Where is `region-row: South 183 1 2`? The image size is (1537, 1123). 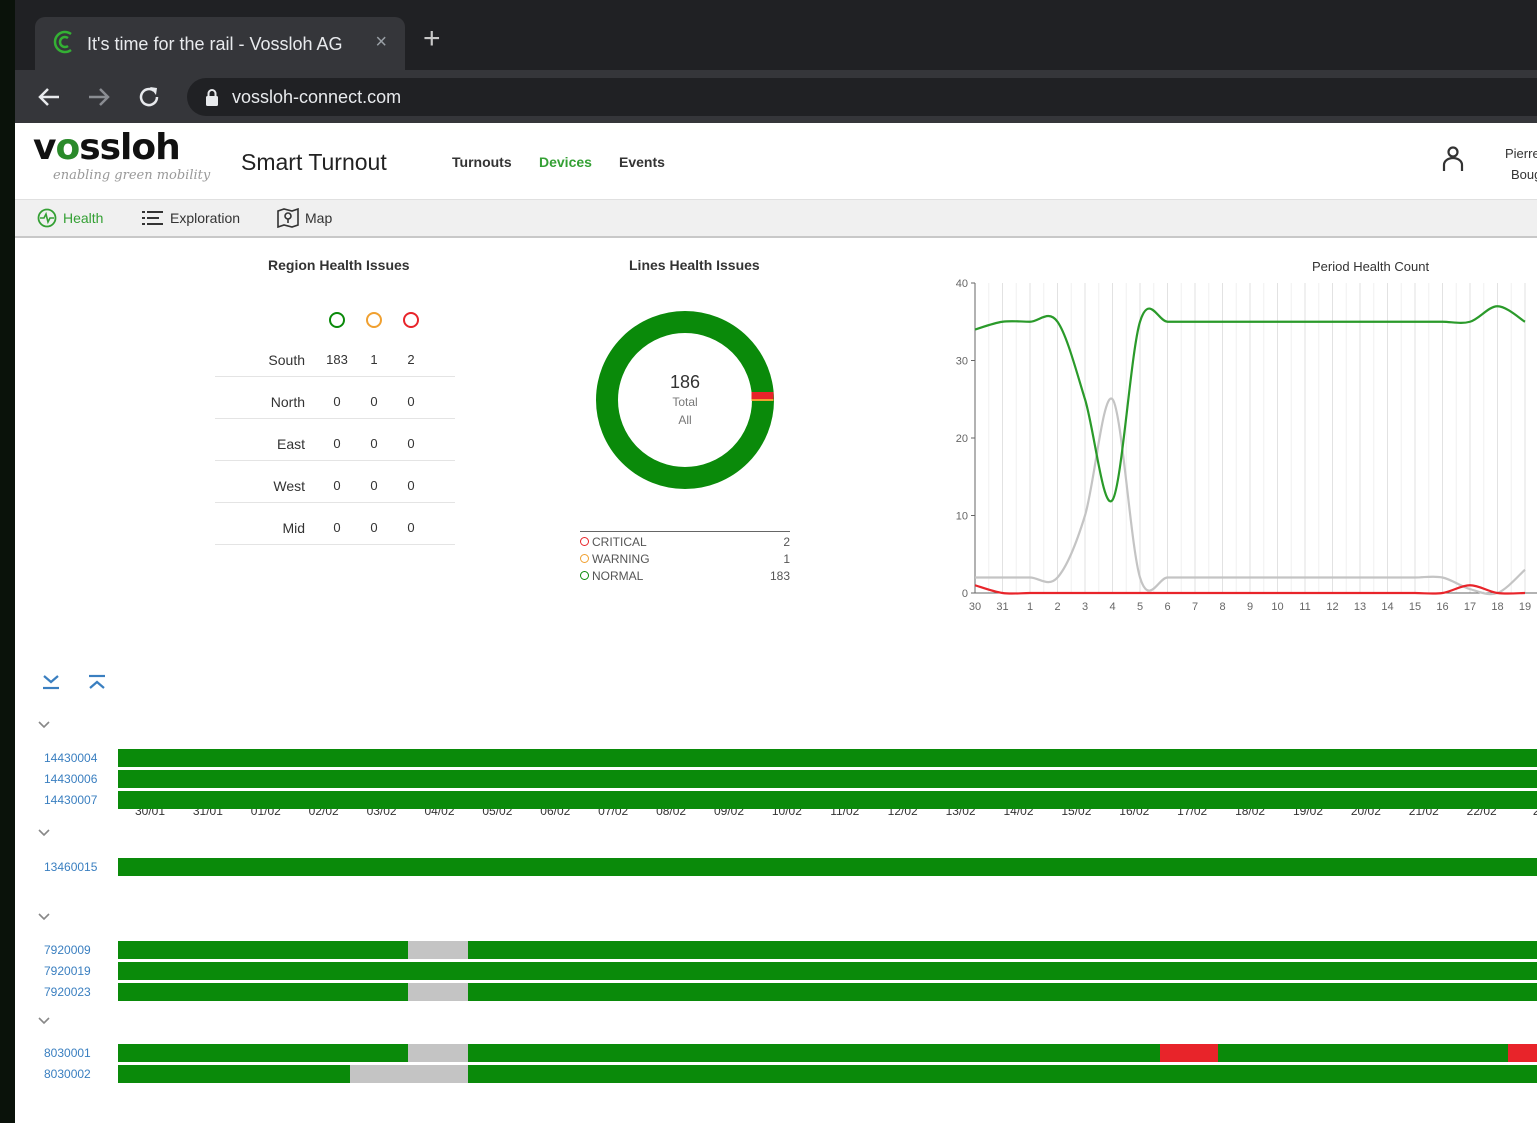
region-row: South 183 1 2 is located at coordinates (335, 361).